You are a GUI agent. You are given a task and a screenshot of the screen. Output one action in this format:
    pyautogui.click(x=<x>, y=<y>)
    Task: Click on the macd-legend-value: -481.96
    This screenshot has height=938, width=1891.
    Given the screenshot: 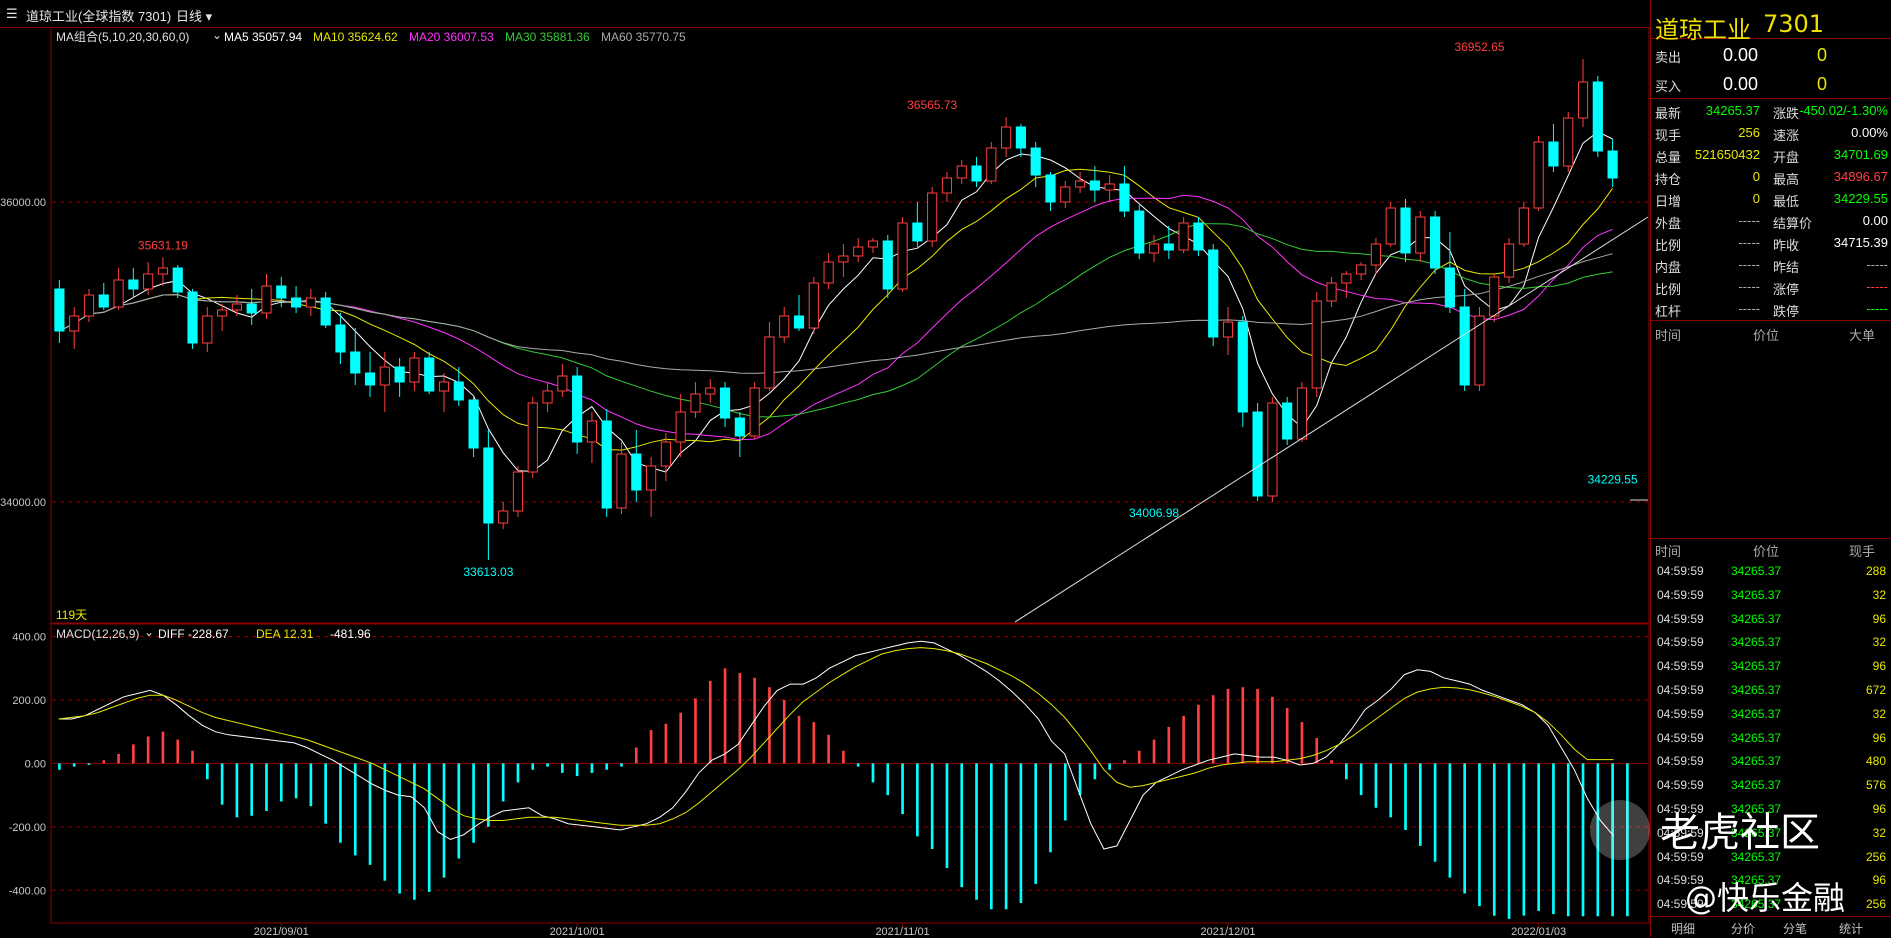 What is the action you would take?
    pyautogui.click(x=350, y=634)
    